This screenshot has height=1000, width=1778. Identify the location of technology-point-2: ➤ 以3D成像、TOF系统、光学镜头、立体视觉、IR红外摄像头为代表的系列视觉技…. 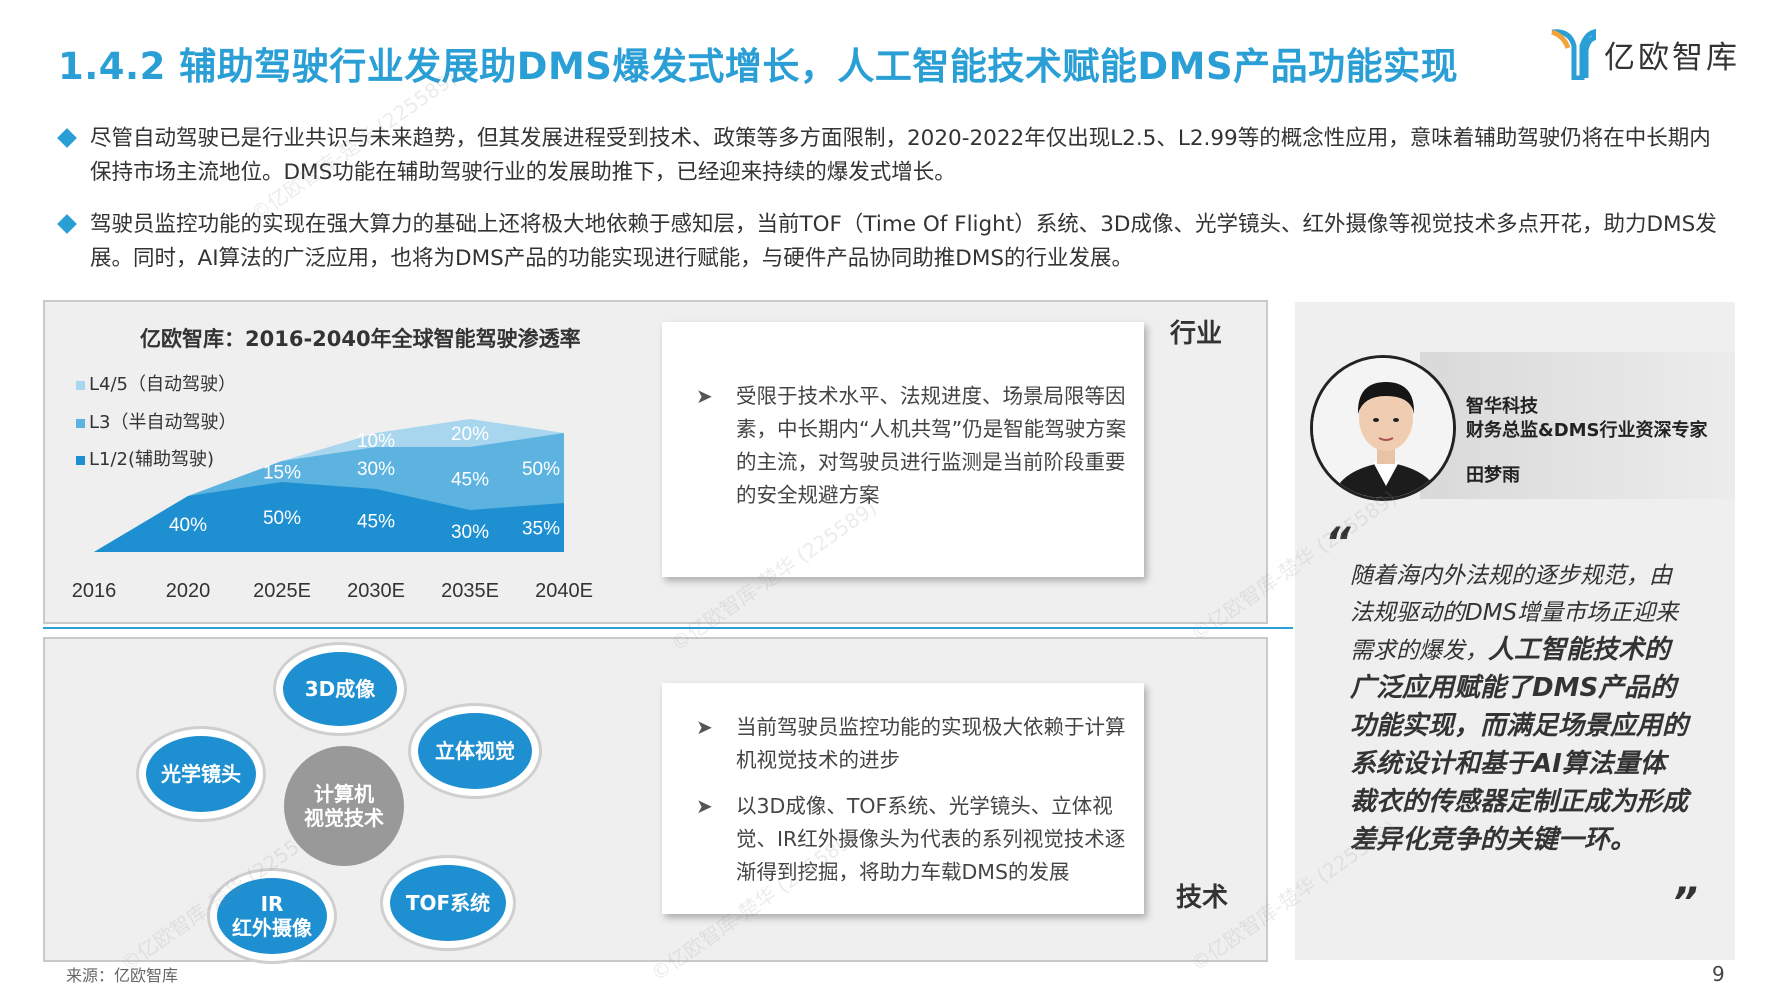
(912, 839).